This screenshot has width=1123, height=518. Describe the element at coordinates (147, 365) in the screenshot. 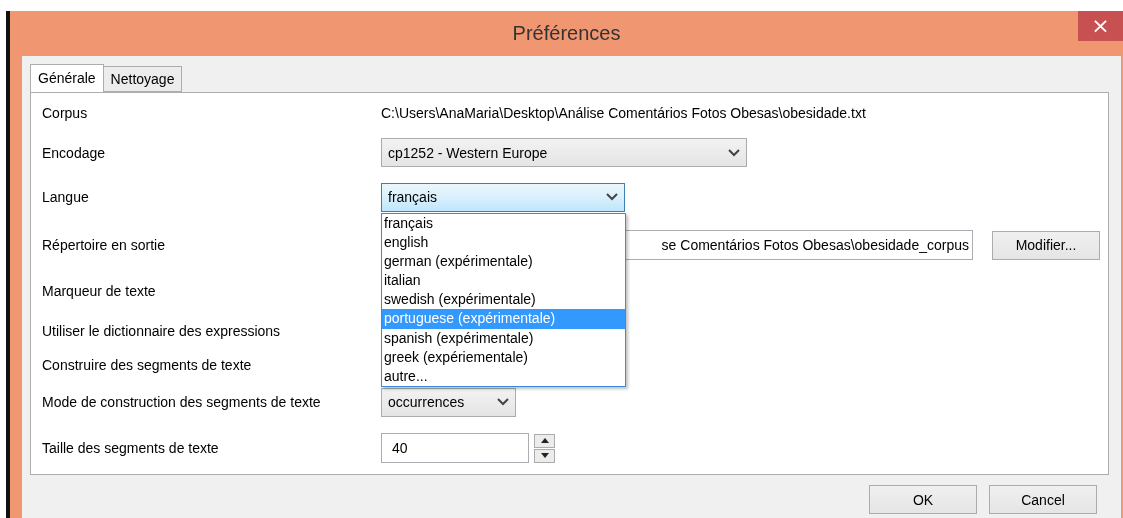

I see `field-label: Construire des segments de texte` at that location.